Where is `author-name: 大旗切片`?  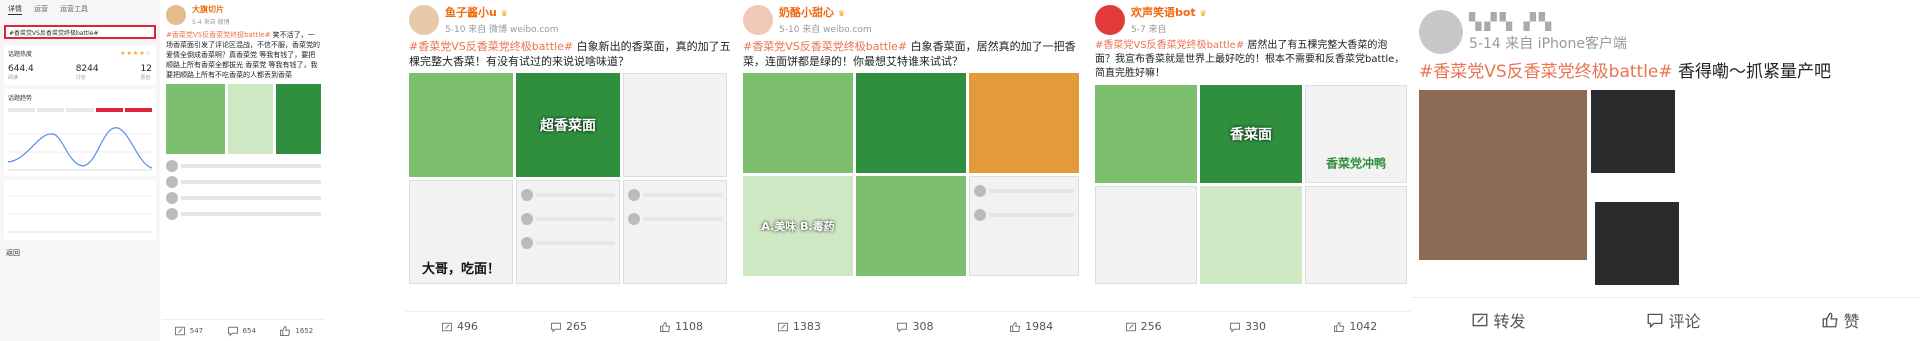
author-name: 大旗切片 is located at coordinates (211, 9).